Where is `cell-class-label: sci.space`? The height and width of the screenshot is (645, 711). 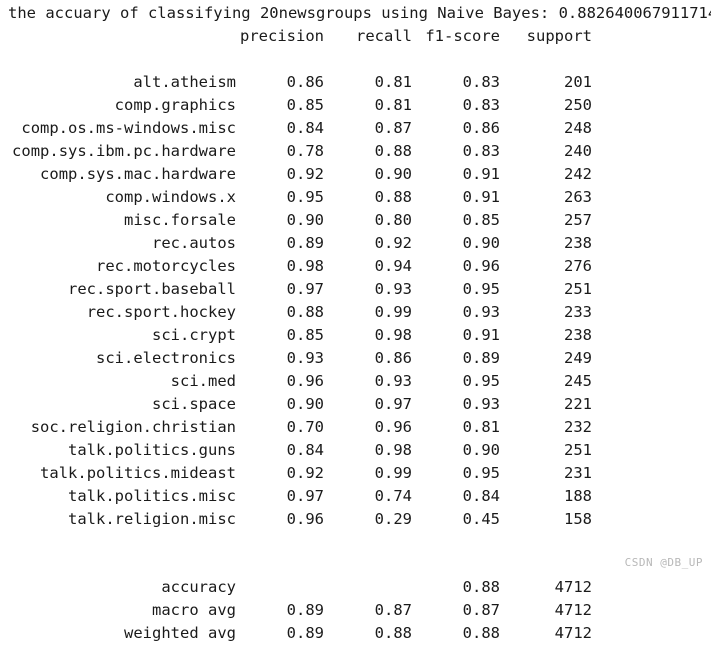 cell-class-label: sci.space is located at coordinates (194, 404).